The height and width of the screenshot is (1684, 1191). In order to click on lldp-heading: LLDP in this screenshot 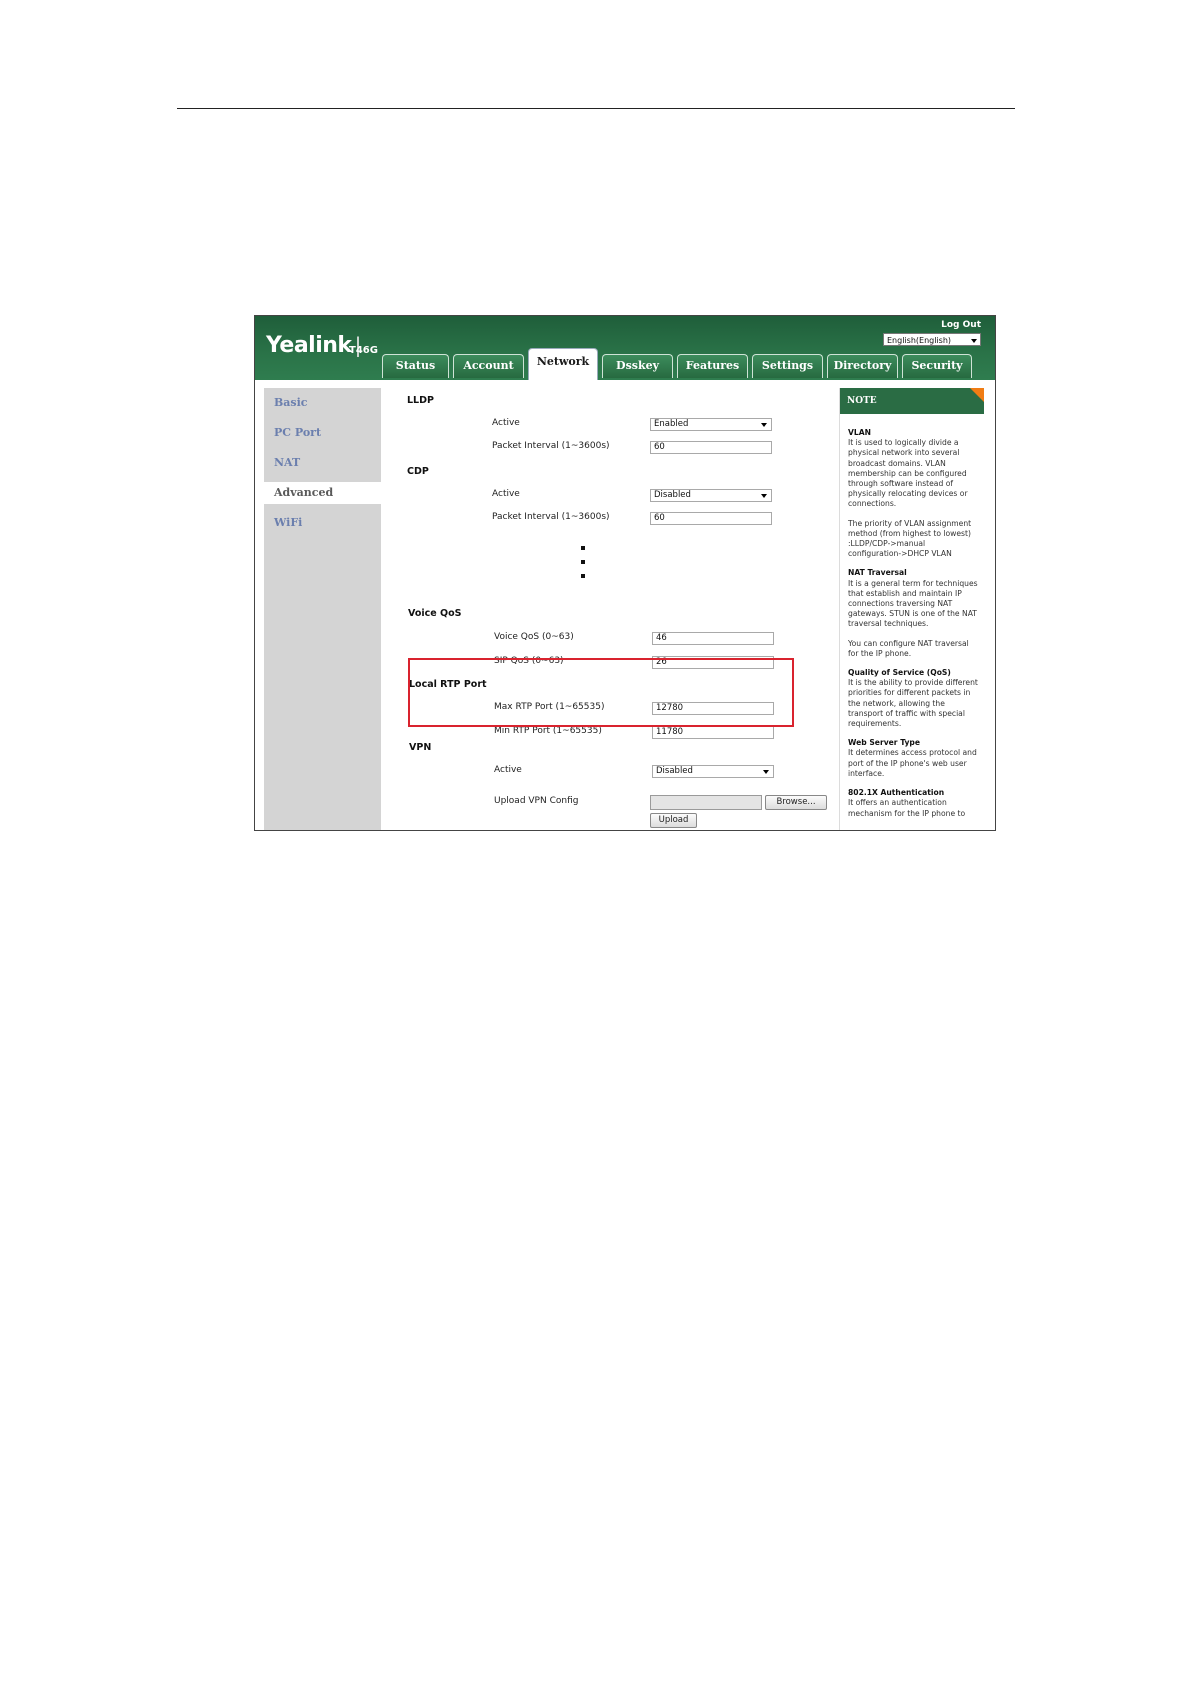, I will do `click(420, 400)`.